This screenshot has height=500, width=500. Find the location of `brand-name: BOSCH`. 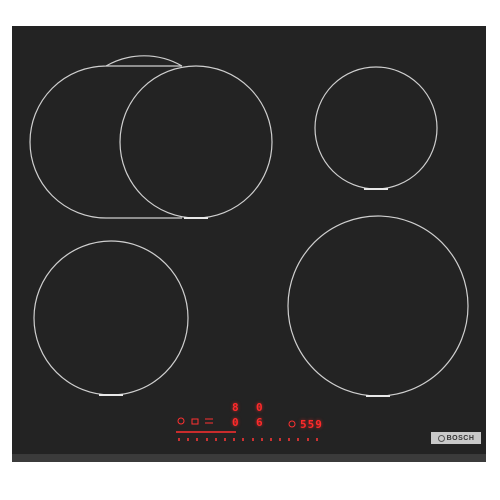

brand-name: BOSCH is located at coordinates (460, 438).